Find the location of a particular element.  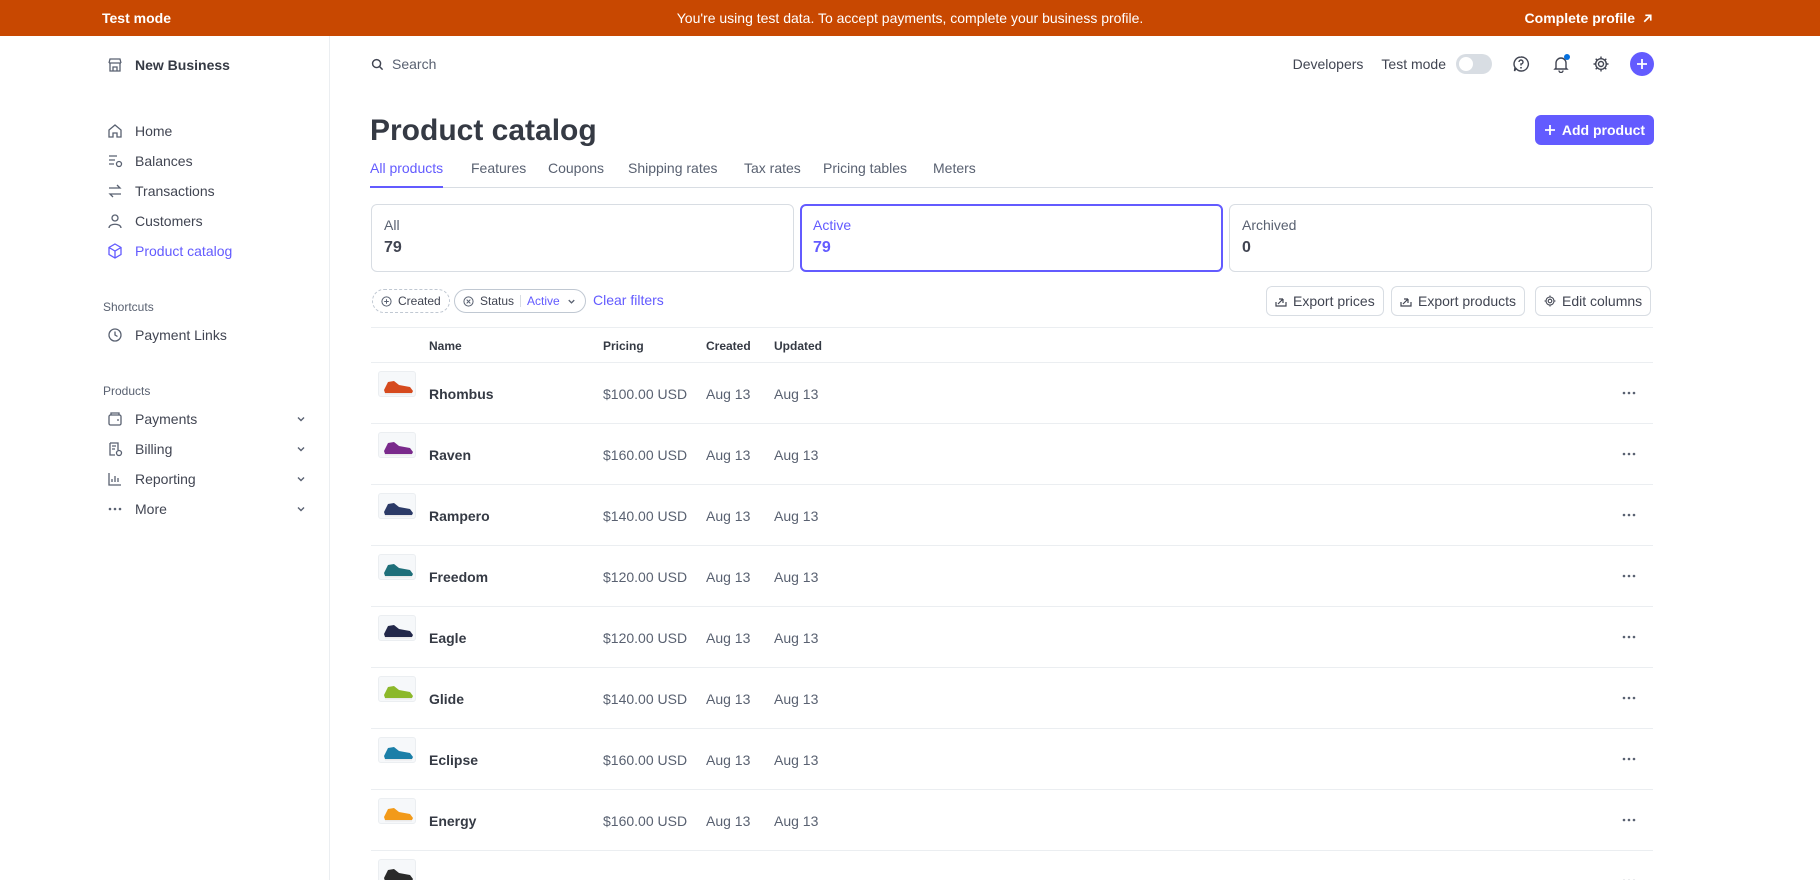

filter-card-active: Active 79 is located at coordinates (1011, 238).